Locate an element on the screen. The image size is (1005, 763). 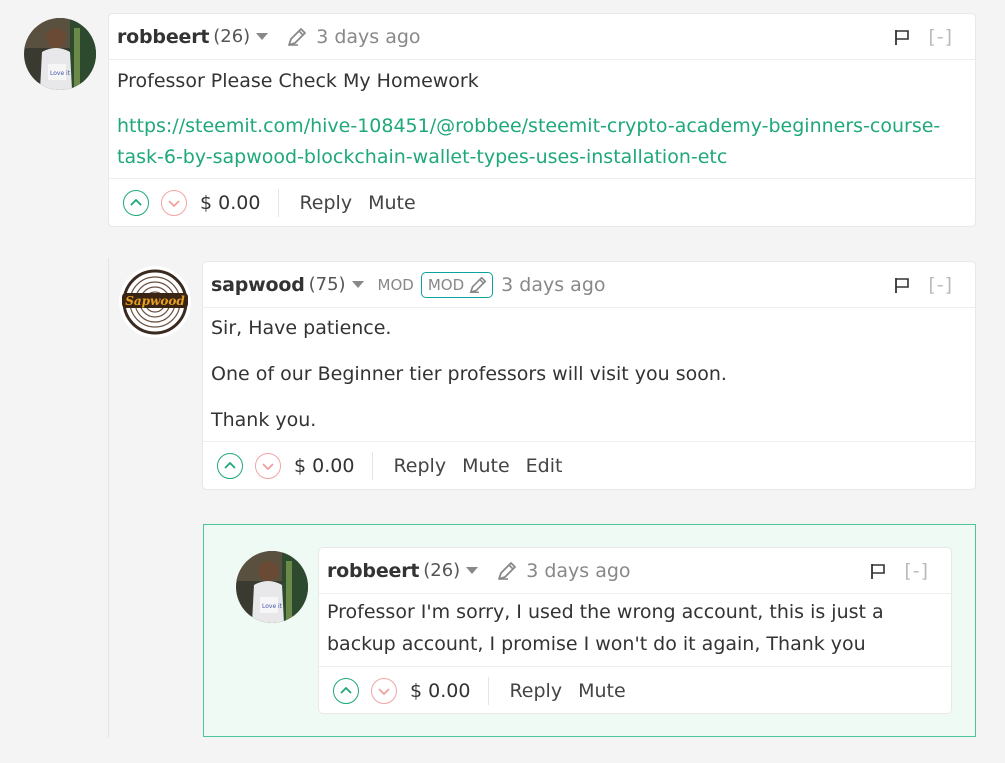
sapwood-logo: Sapwood is located at coordinates (155, 302).